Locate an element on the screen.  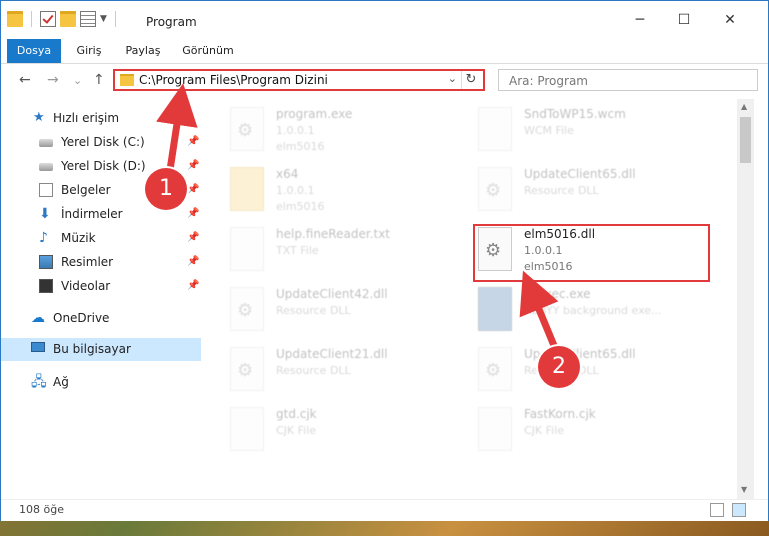
arrow-to-dll-file is located at coordinates (539, 310).